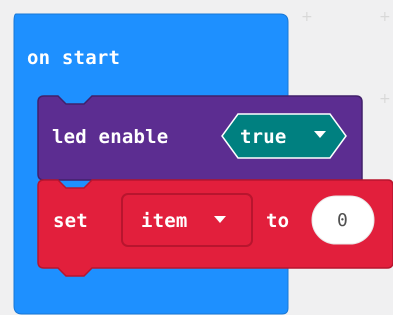 This screenshot has height=315, width=393. What do you see at coordinates (342, 220) in the screenshot?
I see `number-value-label: 0` at bounding box center [342, 220].